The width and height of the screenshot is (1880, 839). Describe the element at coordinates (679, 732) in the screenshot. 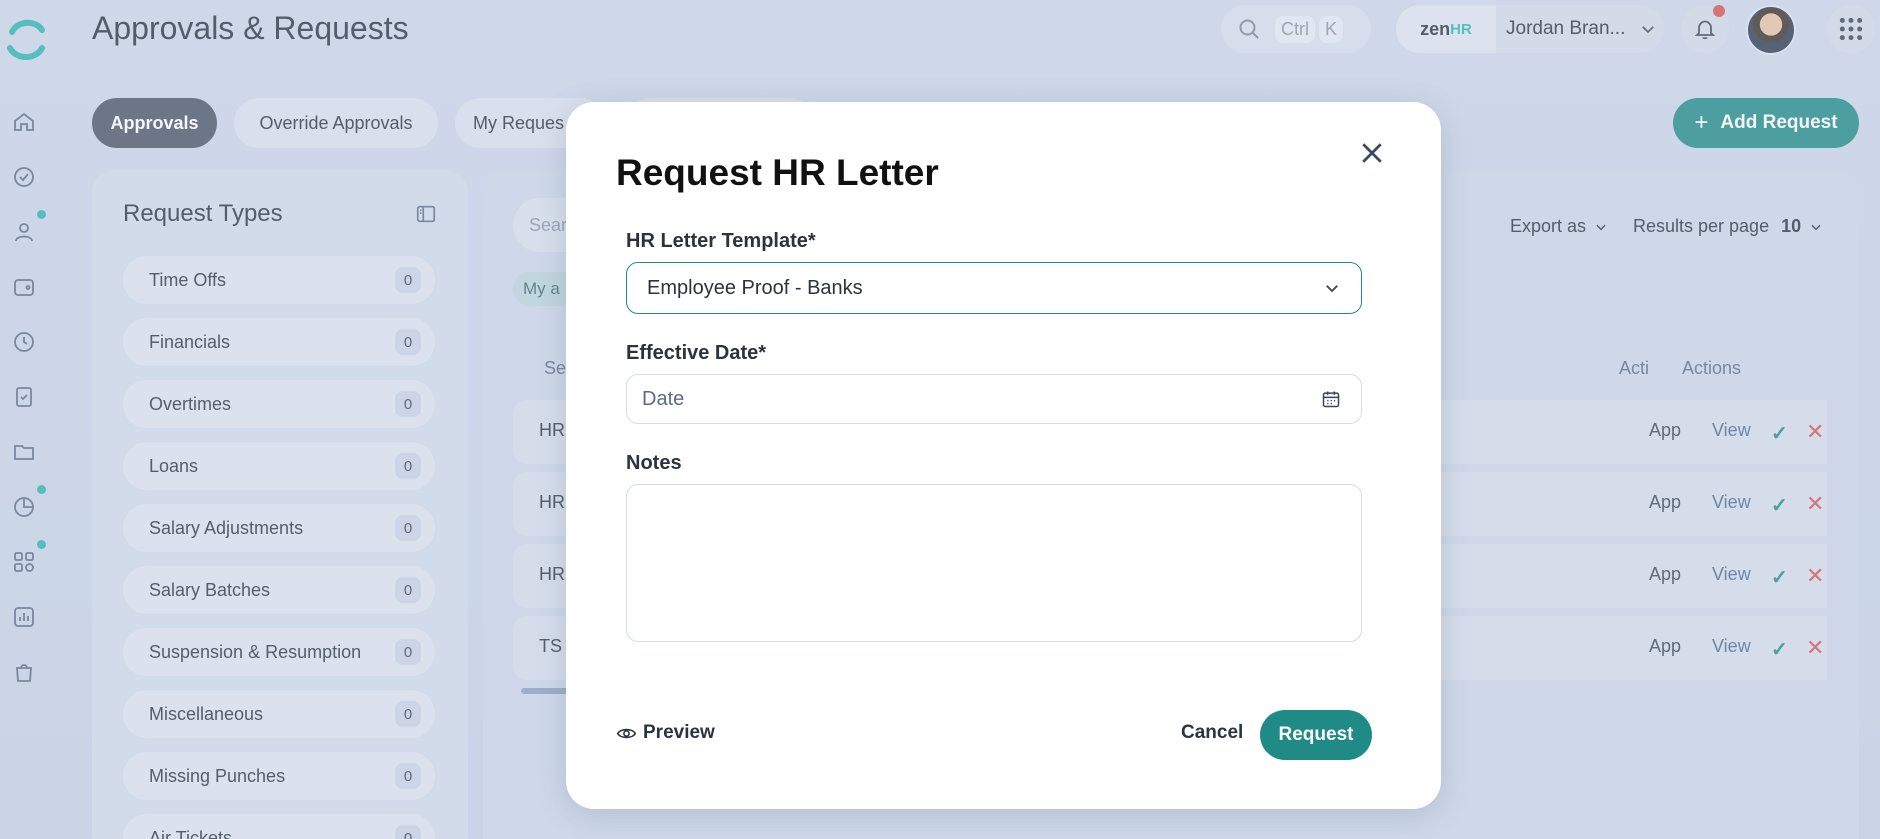

I see `preview-label: Preview` at that location.